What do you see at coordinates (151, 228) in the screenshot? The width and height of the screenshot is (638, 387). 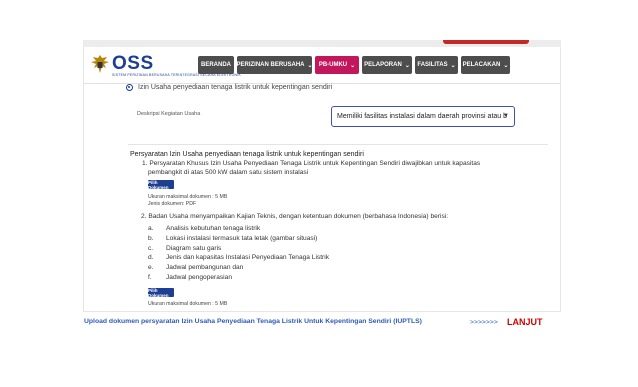 I see `req2-letter: a.` at bounding box center [151, 228].